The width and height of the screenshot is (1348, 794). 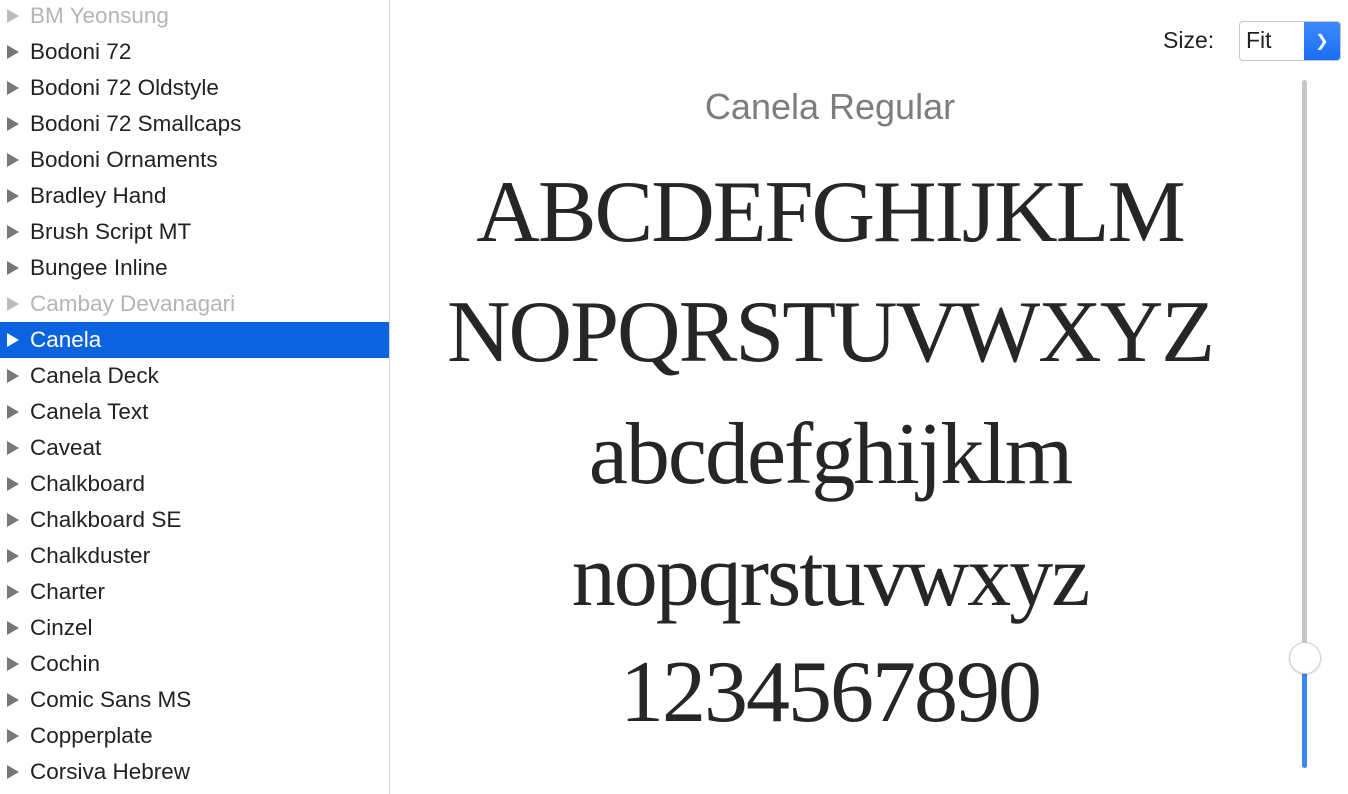 I want to click on font-list-item: Bodoni Ornaments, so click(x=194, y=160).